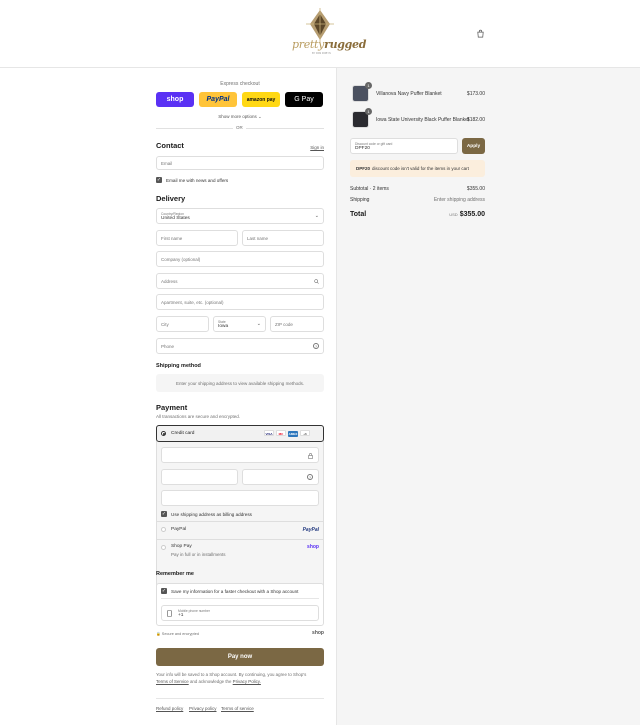  I want to click on product-price: $173.00, so click(475, 94).